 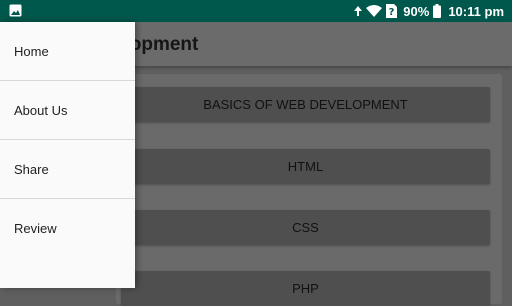 What do you see at coordinates (416, 11) in the screenshot?
I see `battery-percent: 90%` at bounding box center [416, 11].